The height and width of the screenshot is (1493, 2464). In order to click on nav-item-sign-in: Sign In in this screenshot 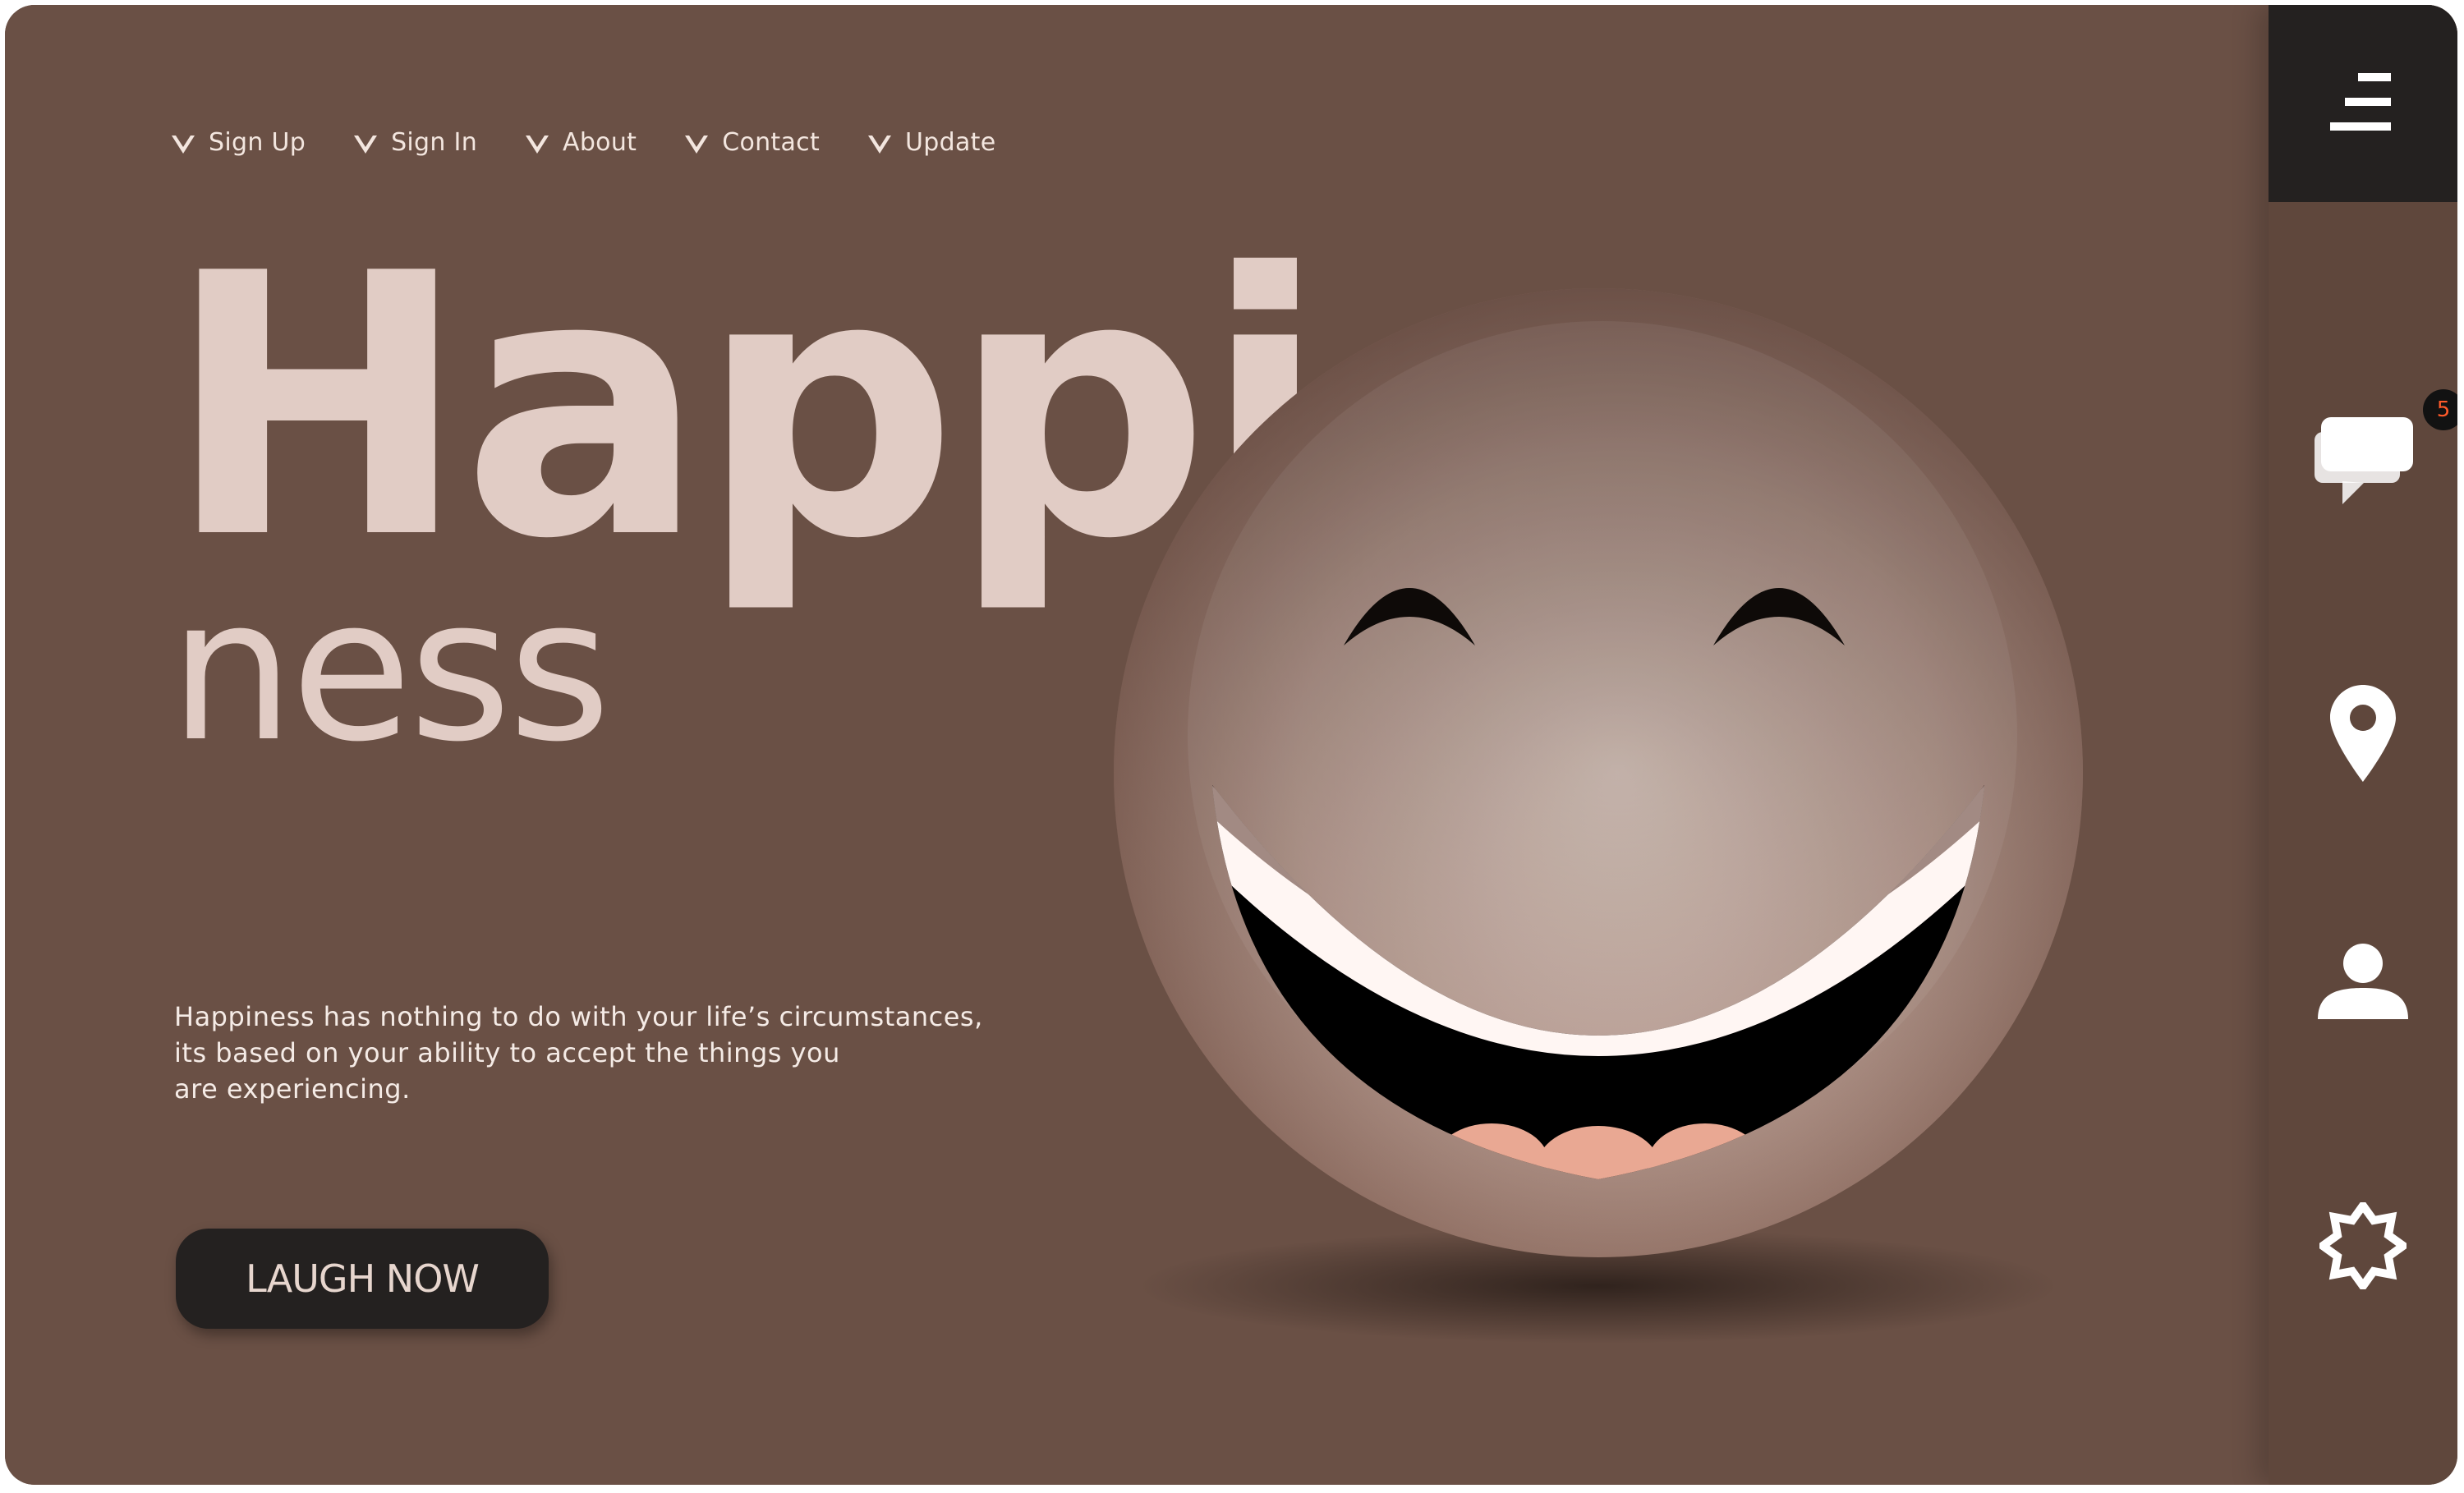, I will do `click(414, 142)`.